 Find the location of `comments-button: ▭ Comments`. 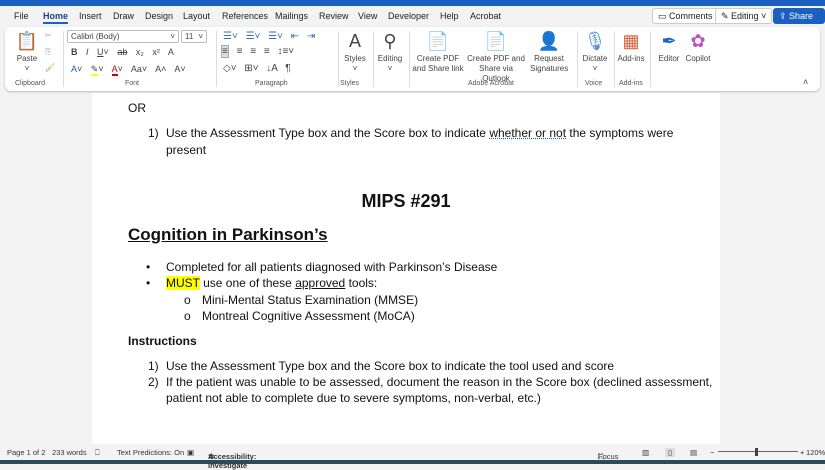

comments-button: ▭ Comments is located at coordinates (685, 16).